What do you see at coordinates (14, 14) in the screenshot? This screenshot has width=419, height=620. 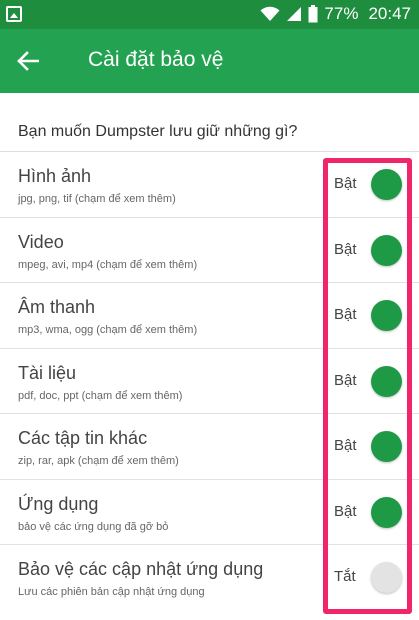 I see `gallery-notification-icon` at bounding box center [14, 14].